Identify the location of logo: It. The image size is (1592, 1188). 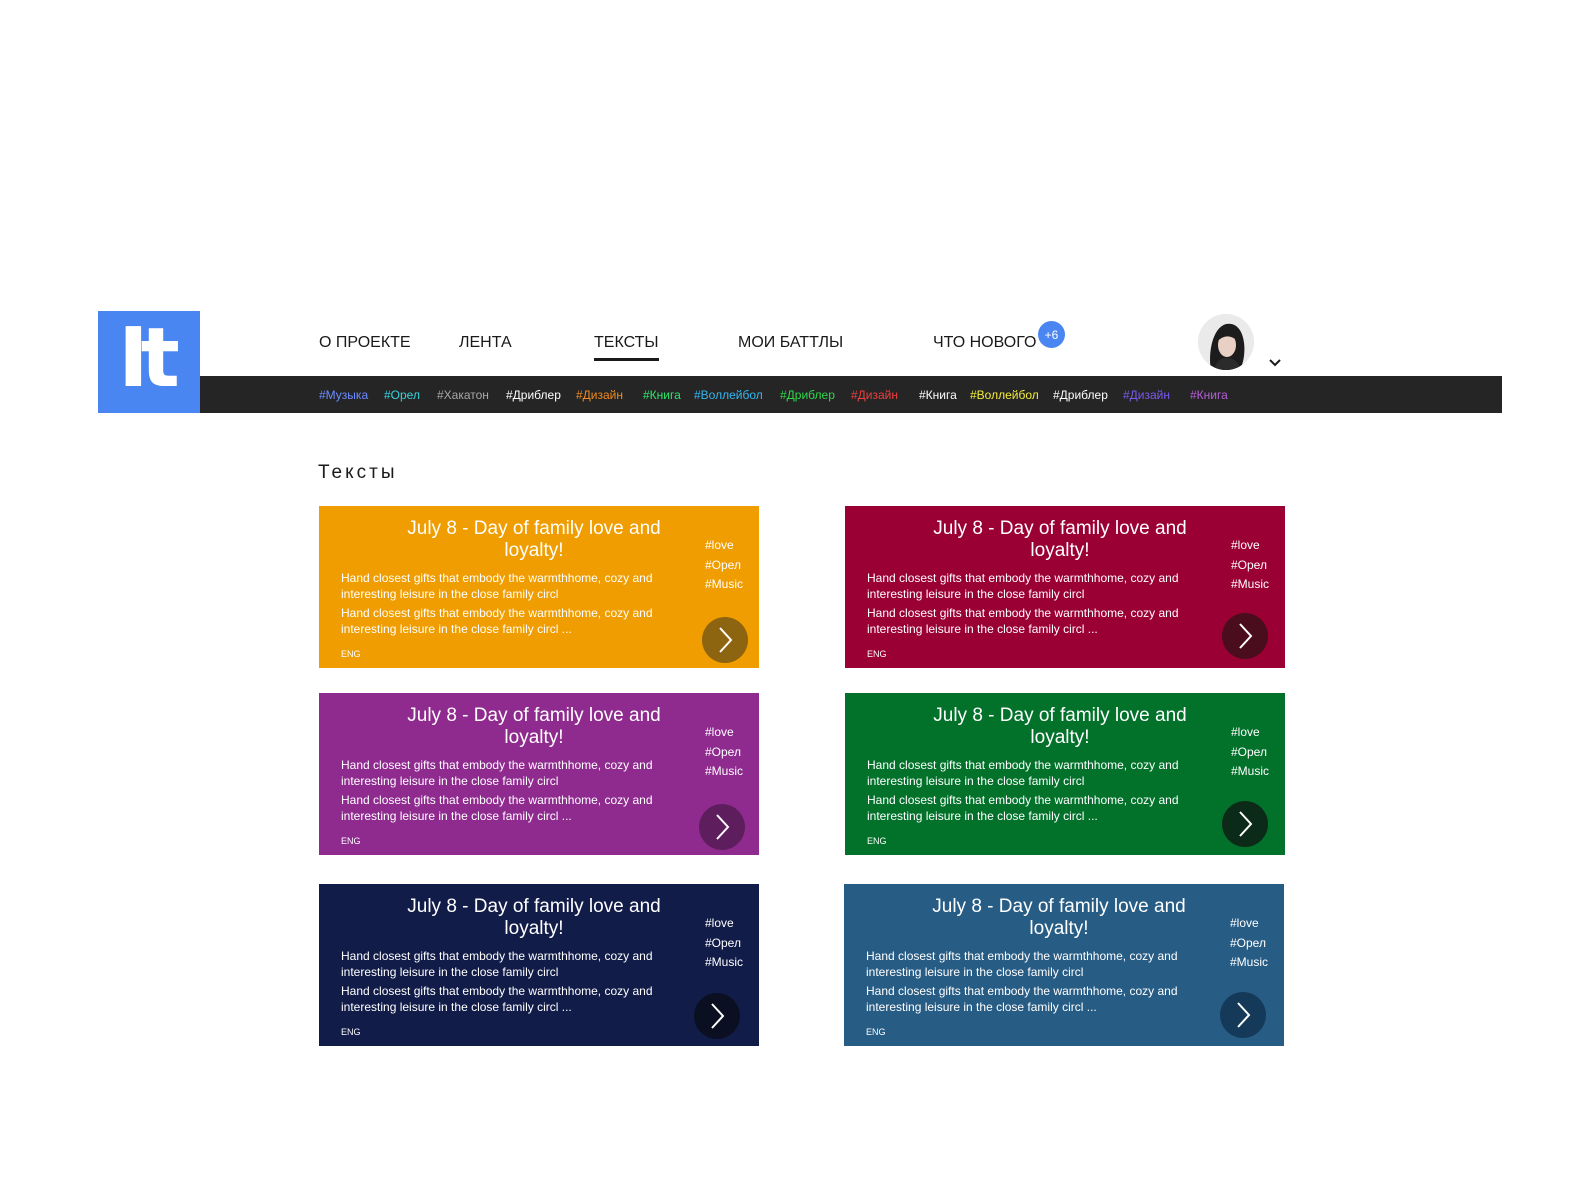
(149, 362).